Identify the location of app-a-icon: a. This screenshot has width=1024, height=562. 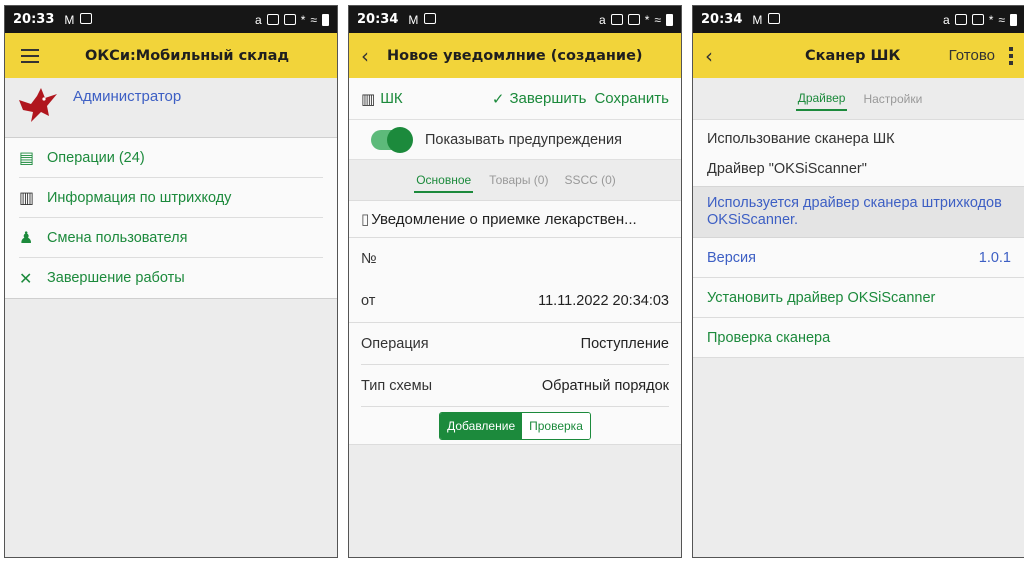
(946, 19).